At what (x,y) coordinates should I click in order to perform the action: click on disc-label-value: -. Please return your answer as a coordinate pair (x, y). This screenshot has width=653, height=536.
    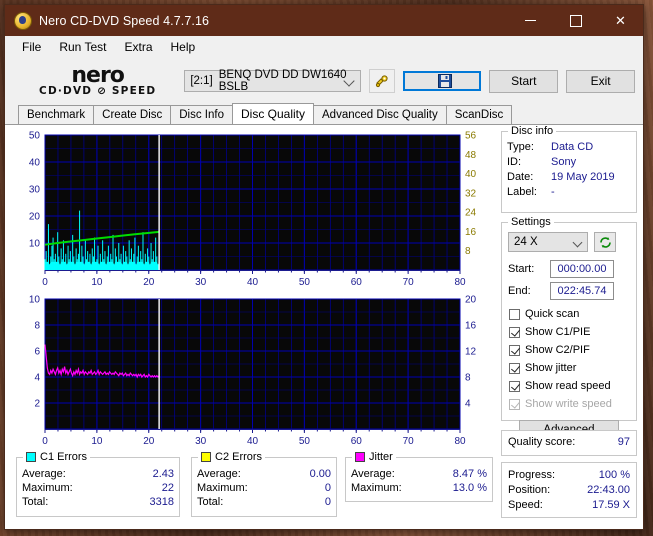
    Looking at the image, I should click on (553, 192).